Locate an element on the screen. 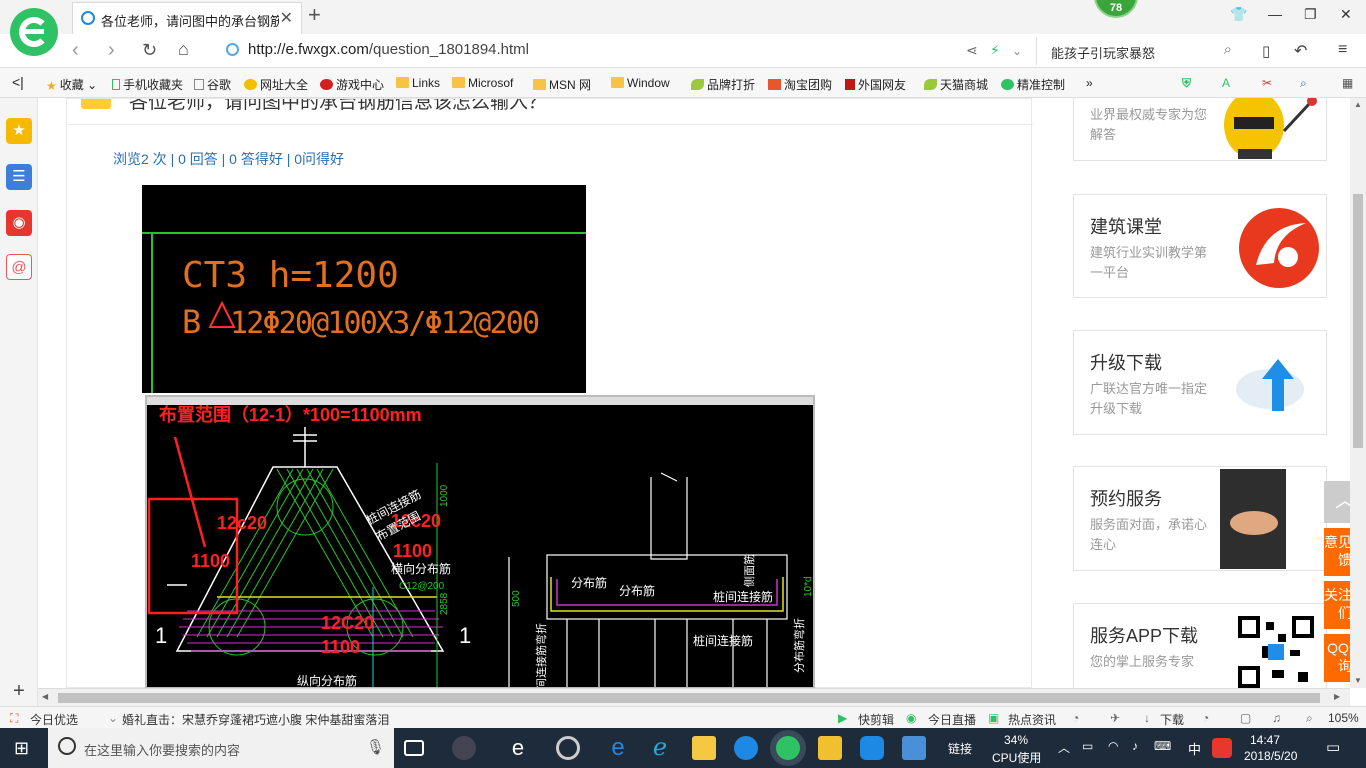  notification-badge: 78 is located at coordinates (1116, 9).